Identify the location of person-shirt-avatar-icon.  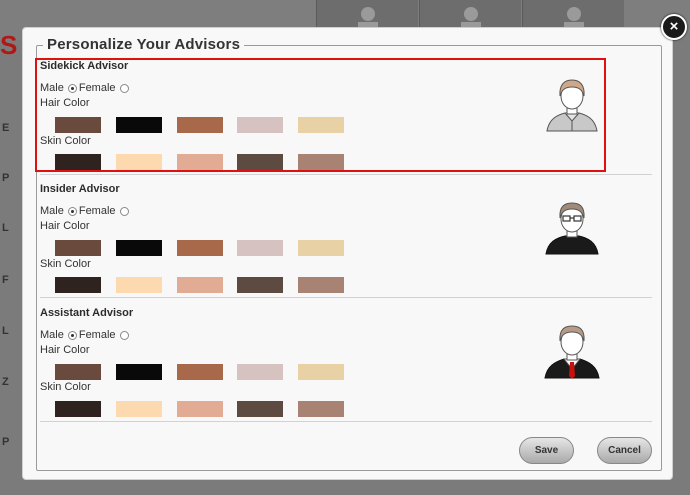
(572, 105).